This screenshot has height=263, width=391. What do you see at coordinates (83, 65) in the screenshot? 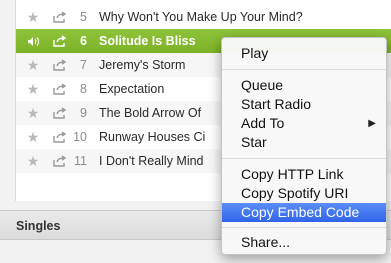
I see `track-number: 7` at bounding box center [83, 65].